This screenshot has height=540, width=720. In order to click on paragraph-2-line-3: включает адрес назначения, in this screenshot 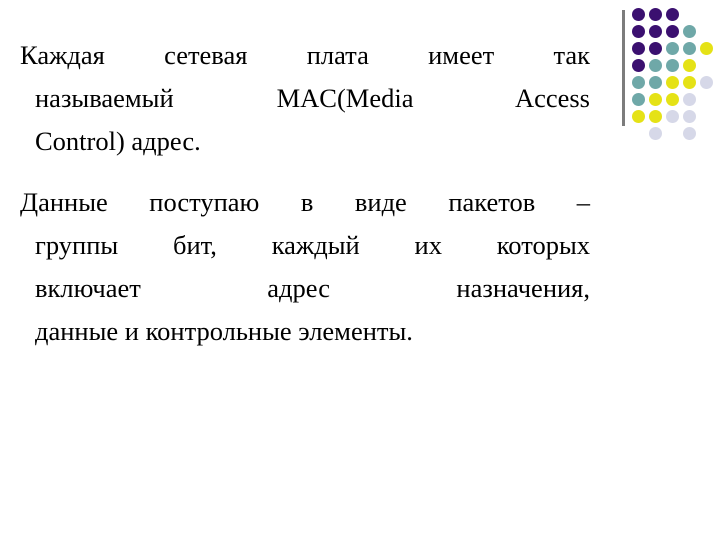, I will do `click(312, 288)`.